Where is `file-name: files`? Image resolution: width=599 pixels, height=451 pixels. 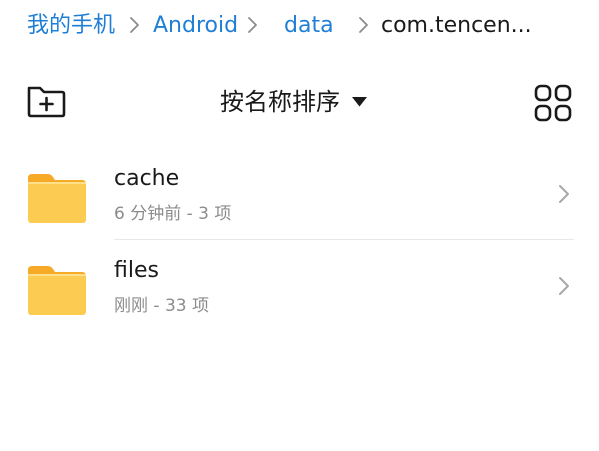 file-name: files is located at coordinates (136, 270).